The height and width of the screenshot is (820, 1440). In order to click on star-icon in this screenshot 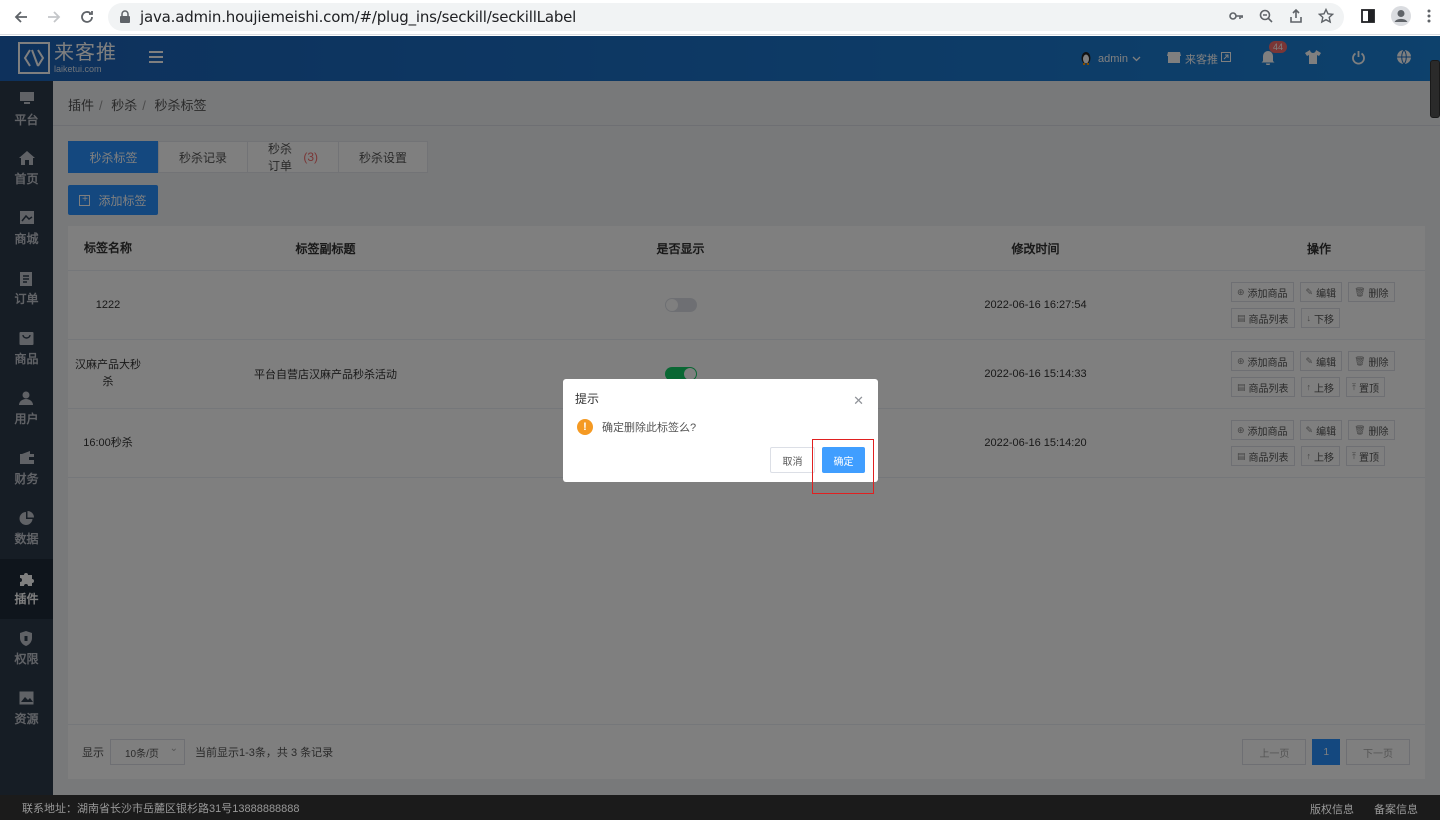, I will do `click(1326, 17)`.